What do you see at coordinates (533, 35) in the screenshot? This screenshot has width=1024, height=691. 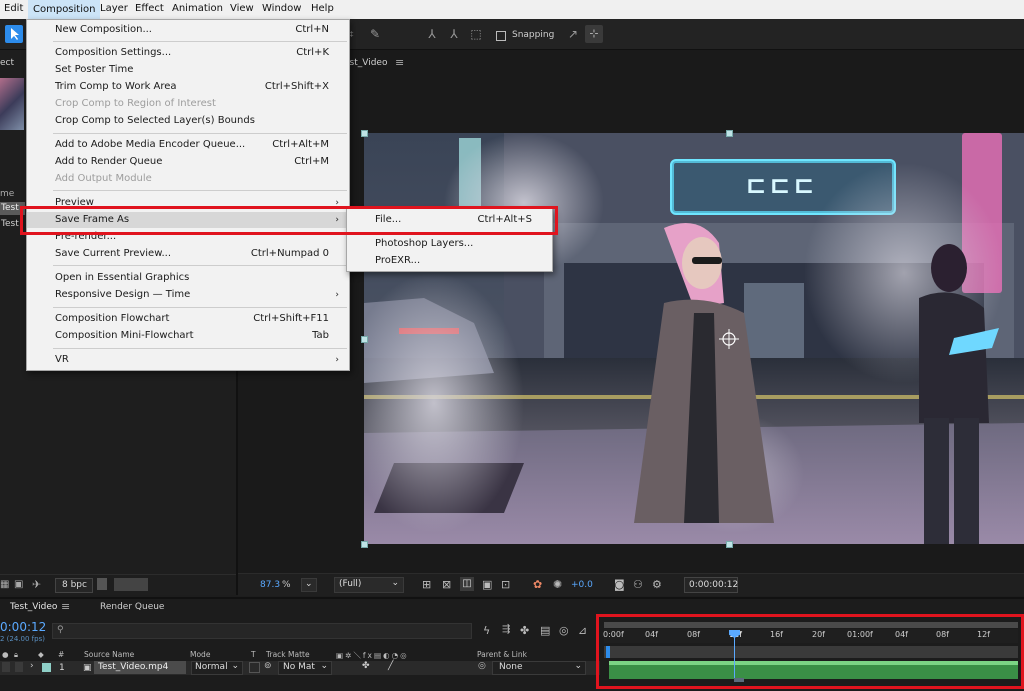 I see `snapping-label: Snapping` at bounding box center [533, 35].